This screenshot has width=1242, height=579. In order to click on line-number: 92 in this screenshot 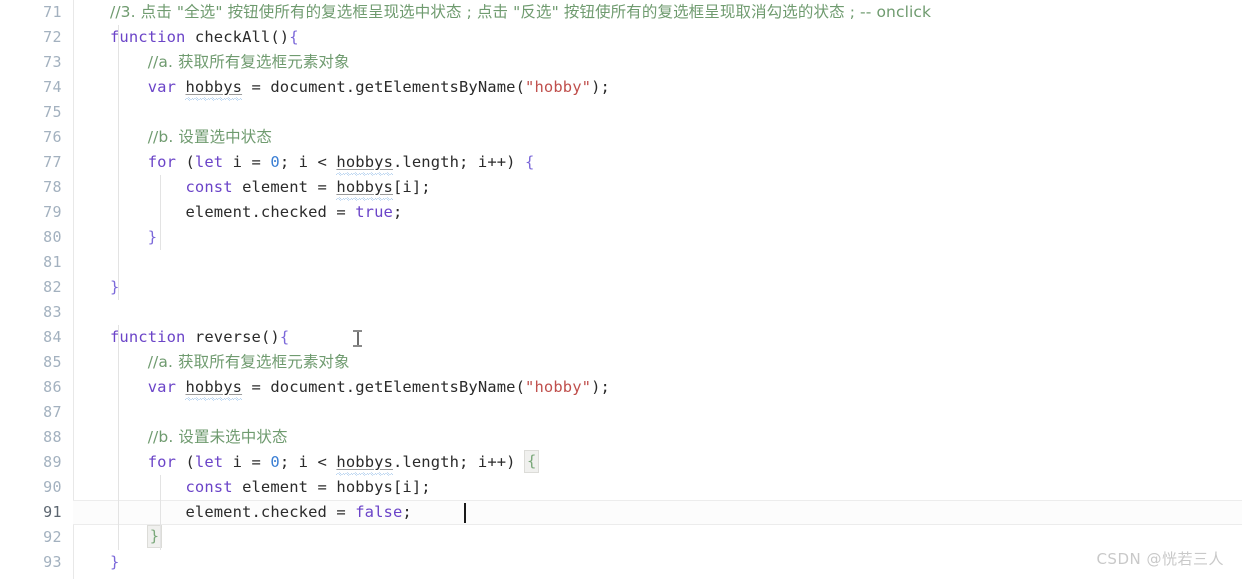, I will do `click(52, 537)`.